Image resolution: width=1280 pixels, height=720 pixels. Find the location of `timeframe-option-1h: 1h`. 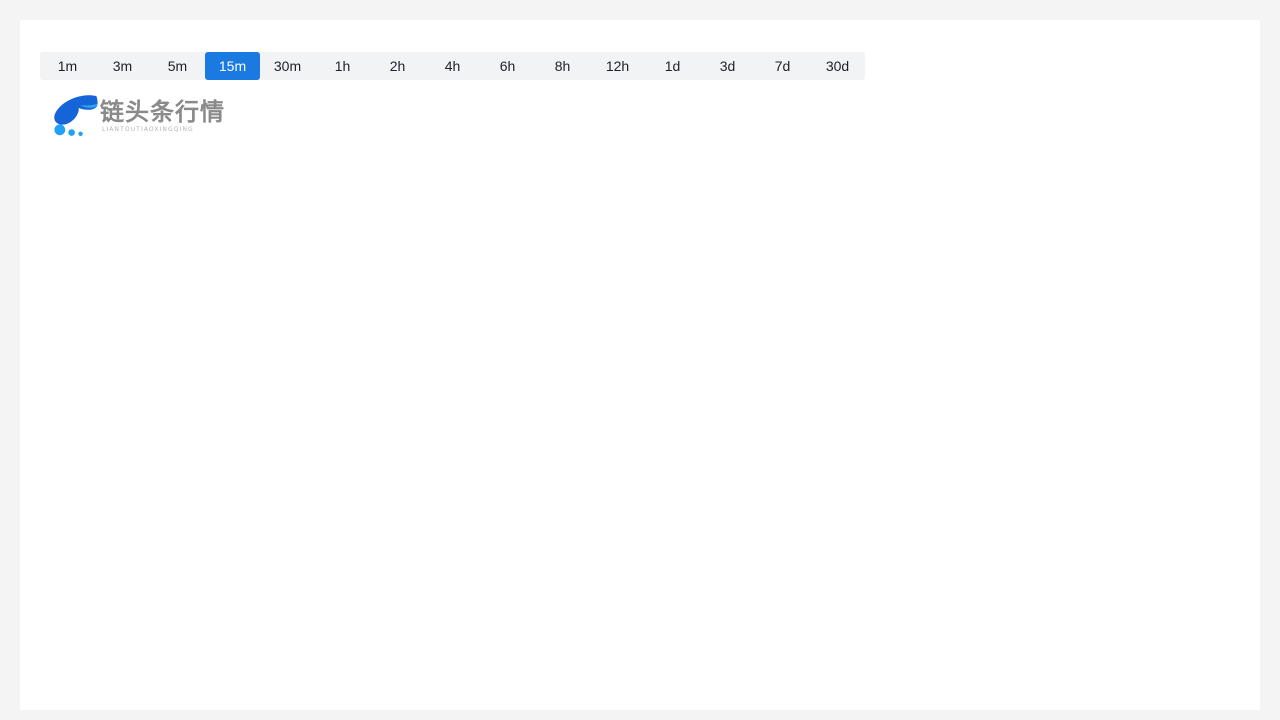

timeframe-option-1h: 1h is located at coordinates (342, 66).